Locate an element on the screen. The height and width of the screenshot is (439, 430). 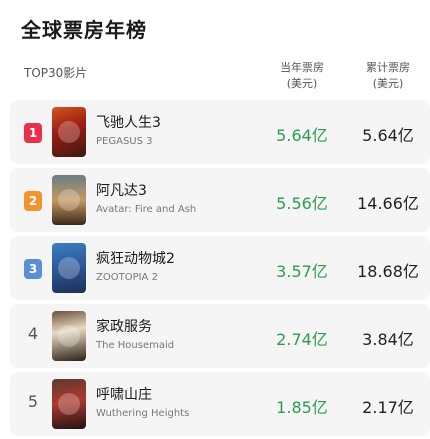
rank-badge: 3 is located at coordinates (33, 269).